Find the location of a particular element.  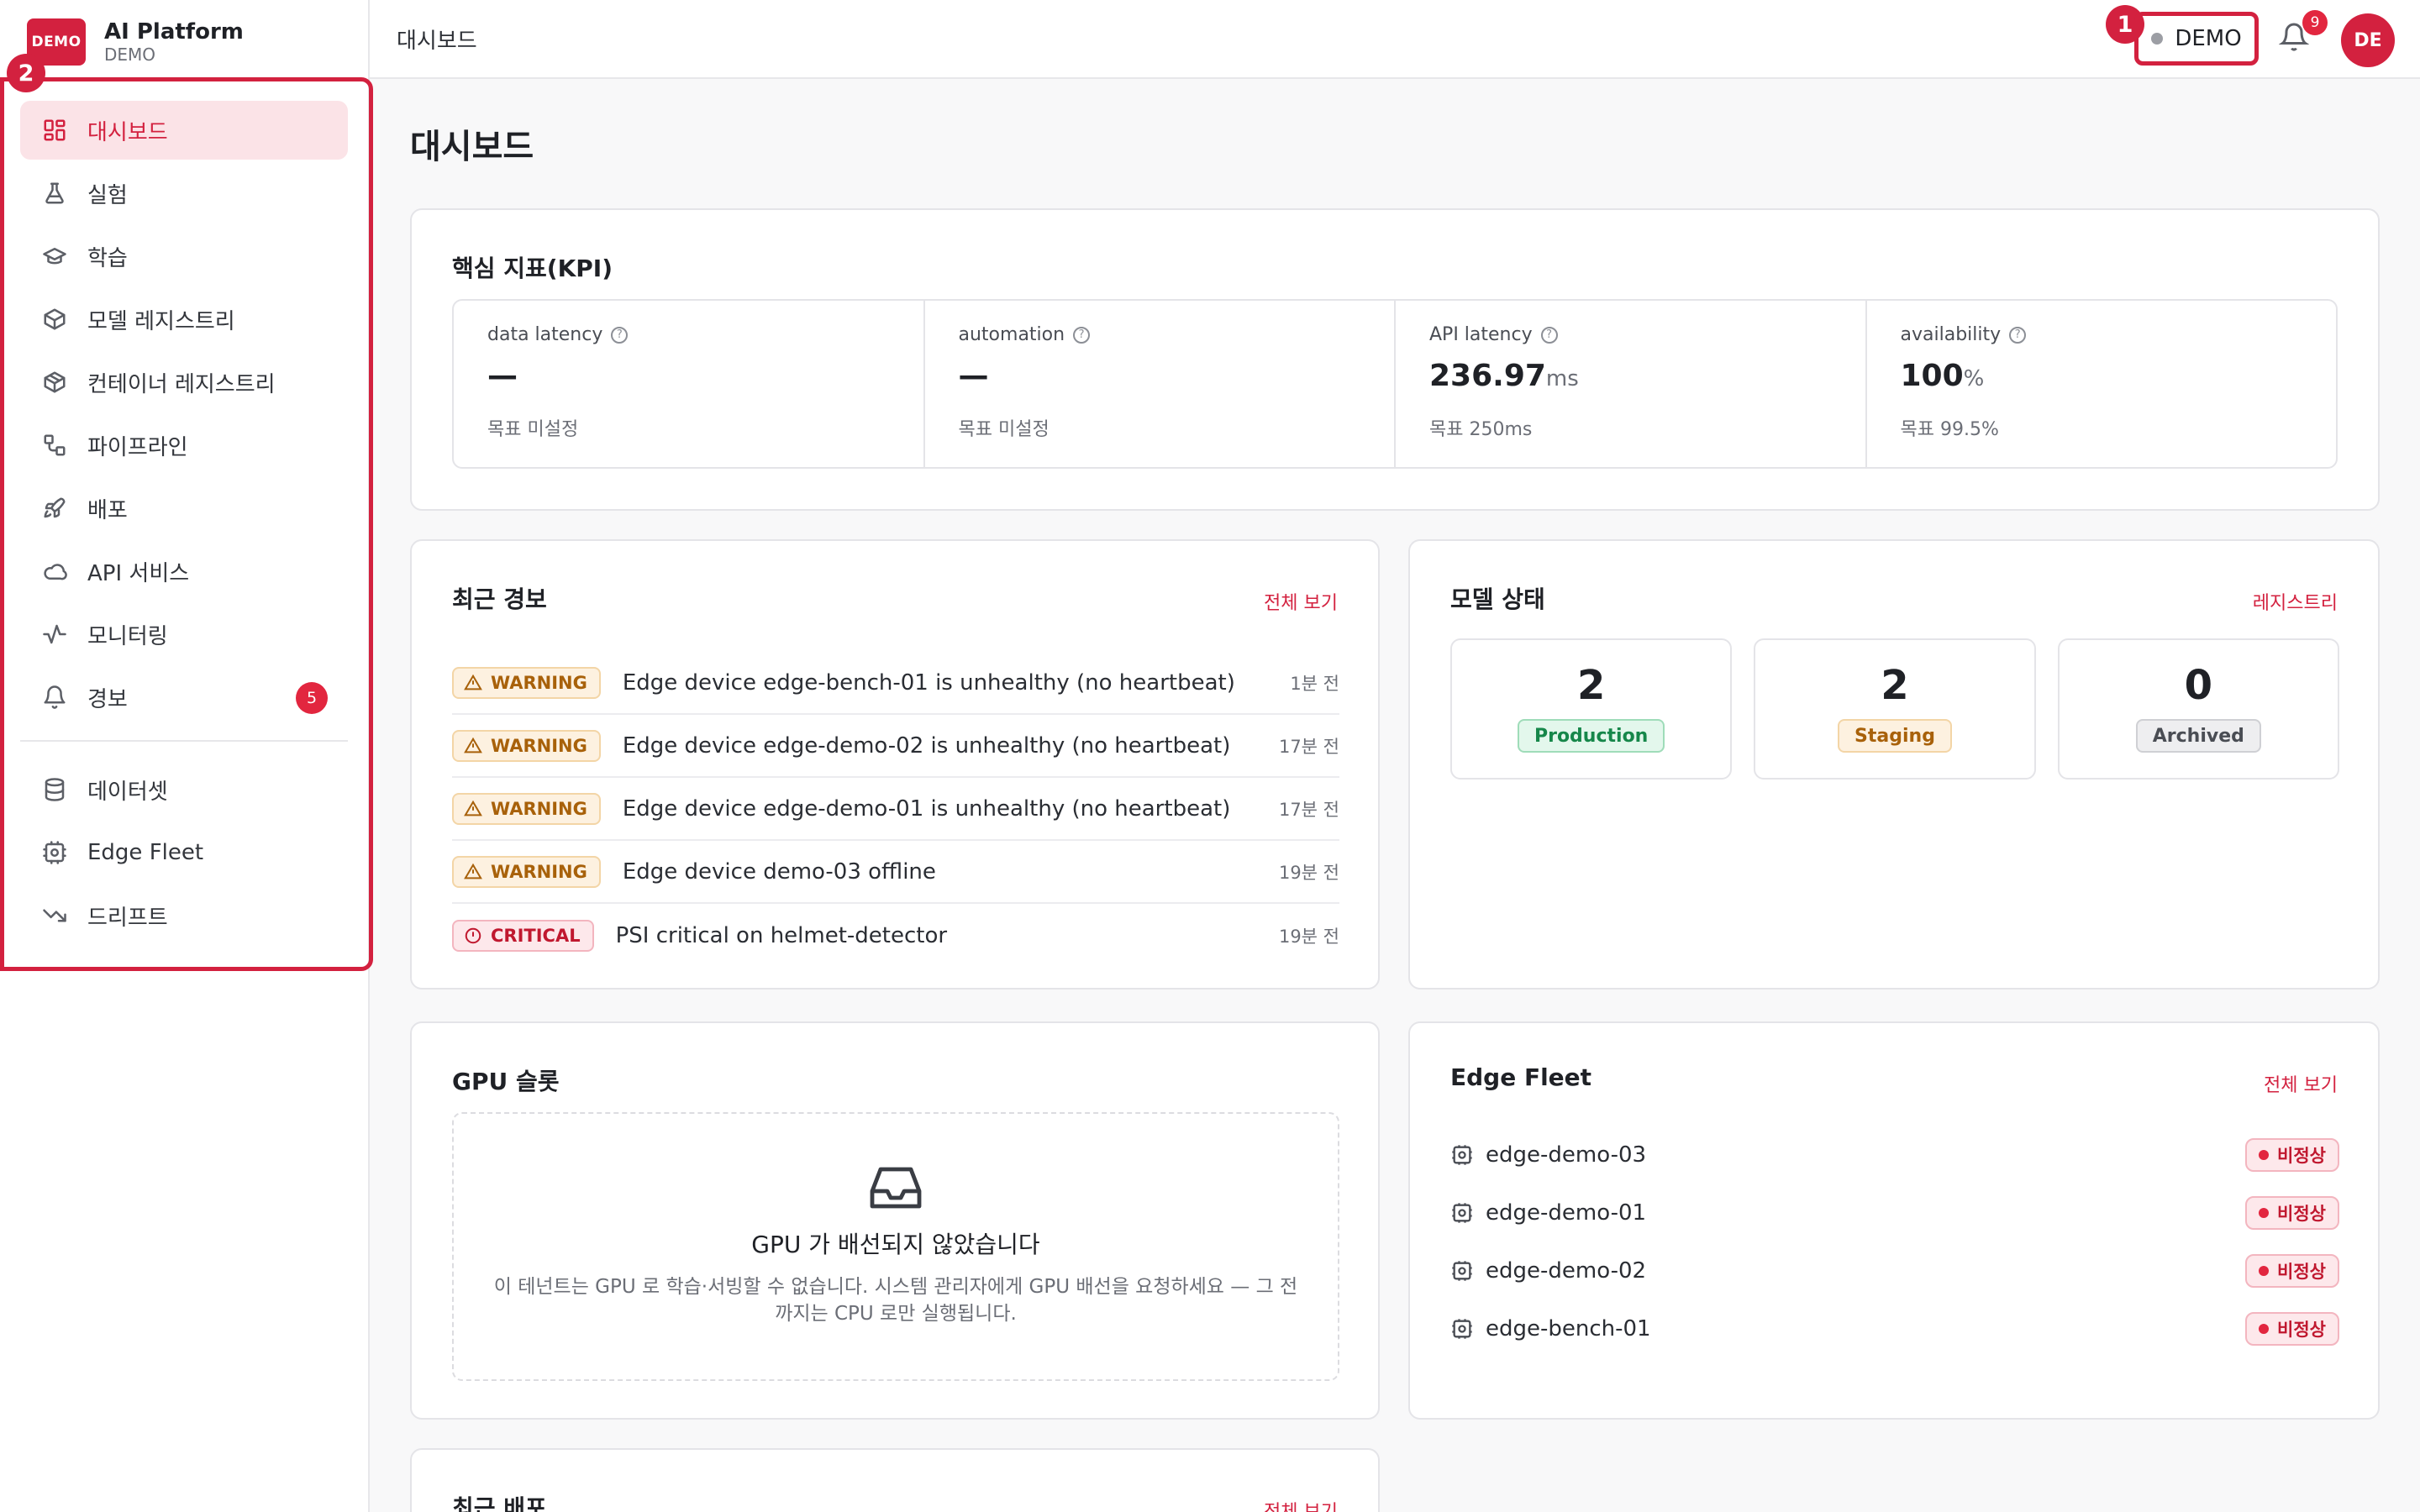

sidebar-item-drift: 드리프트 is located at coordinates (184, 915).